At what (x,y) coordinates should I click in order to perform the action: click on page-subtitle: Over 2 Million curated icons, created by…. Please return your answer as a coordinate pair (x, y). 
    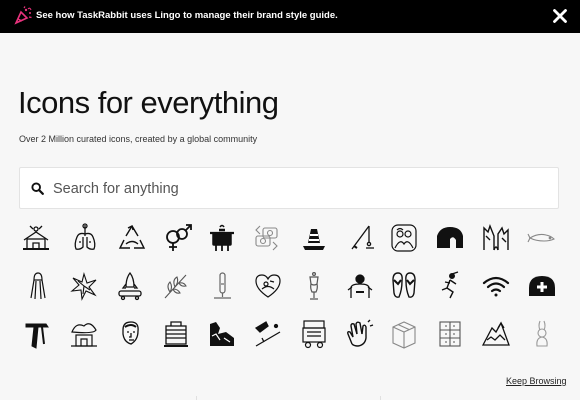
    Looking at the image, I should click on (138, 139).